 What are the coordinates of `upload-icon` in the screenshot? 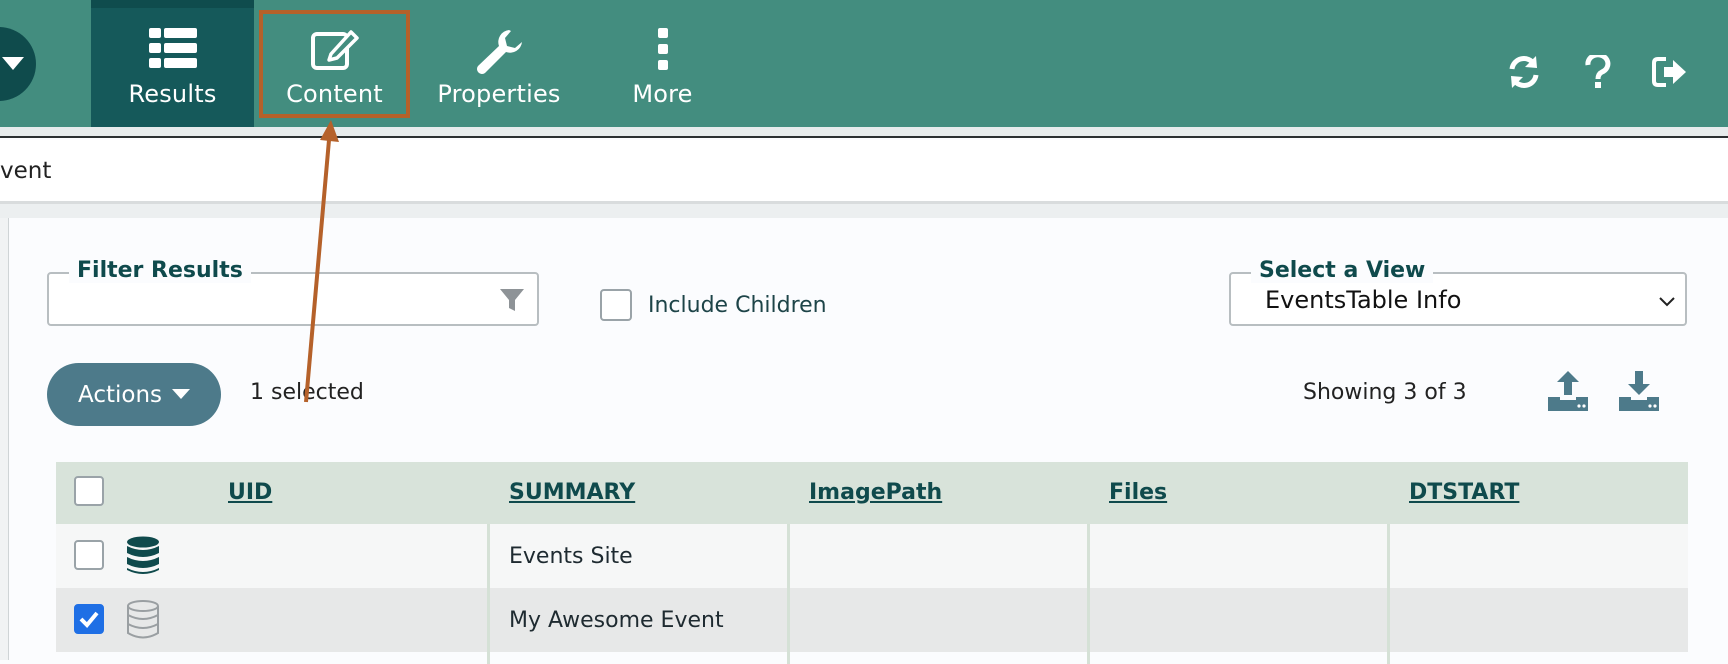 It's located at (1568, 391).